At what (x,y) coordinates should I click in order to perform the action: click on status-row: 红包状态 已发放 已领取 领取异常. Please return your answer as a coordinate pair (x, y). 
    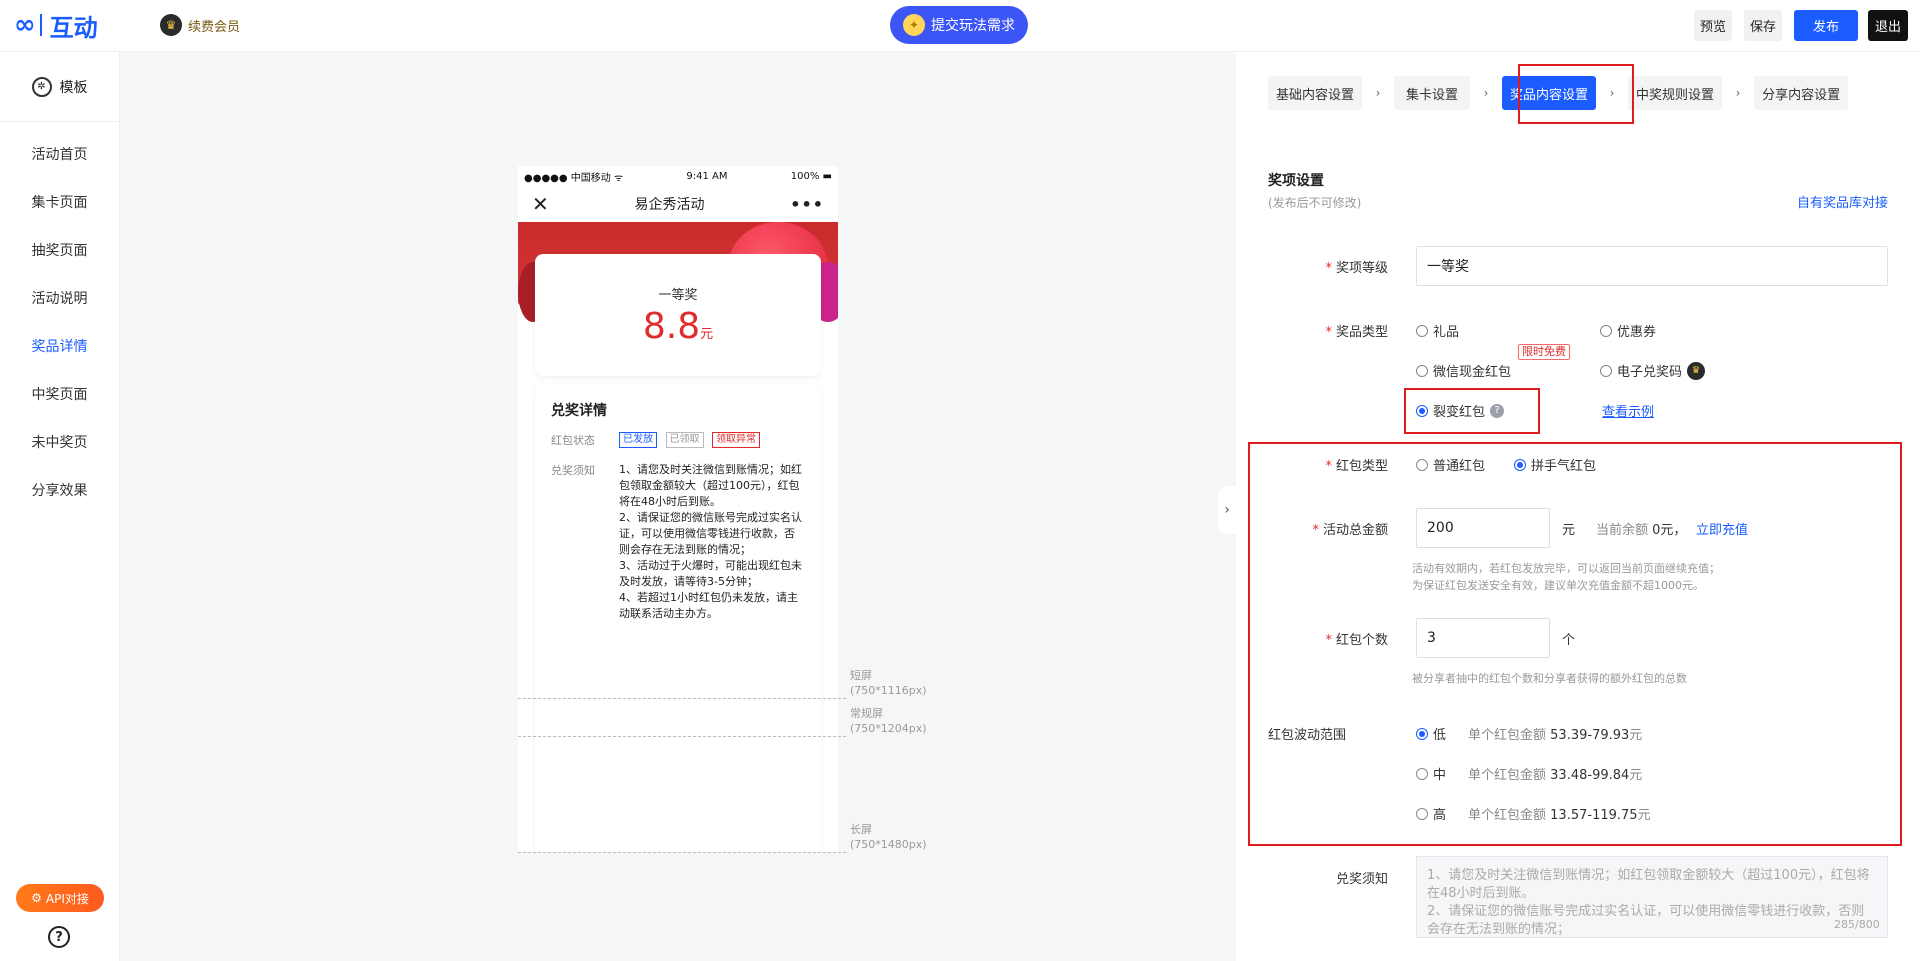
    Looking at the image, I should click on (678, 440).